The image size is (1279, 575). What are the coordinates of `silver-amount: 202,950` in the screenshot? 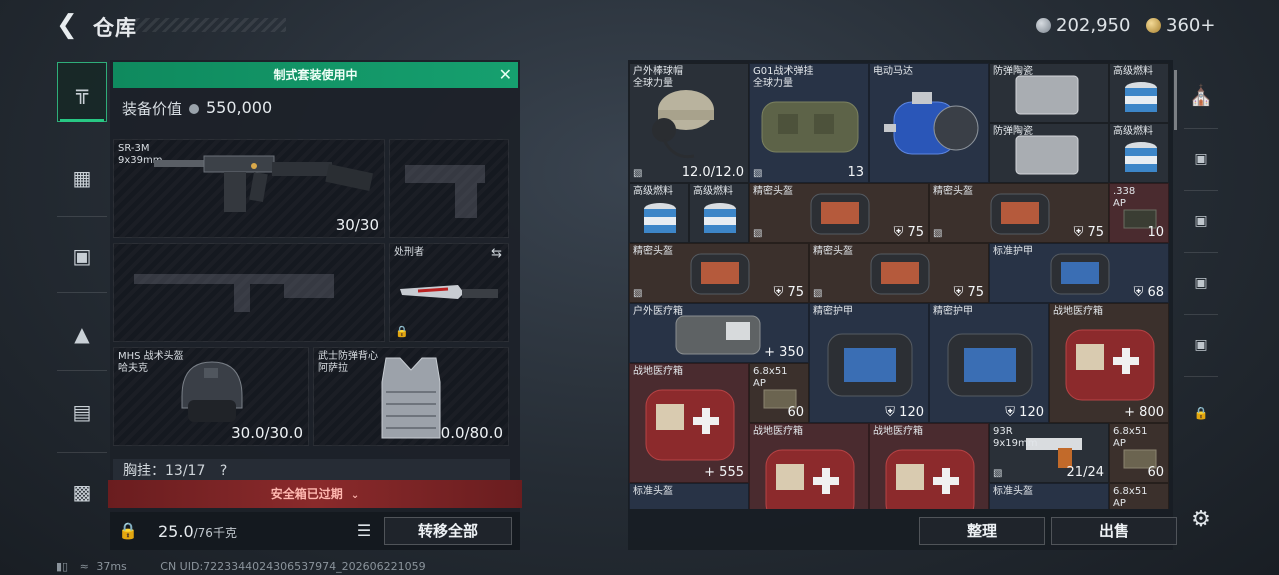 It's located at (1093, 25).